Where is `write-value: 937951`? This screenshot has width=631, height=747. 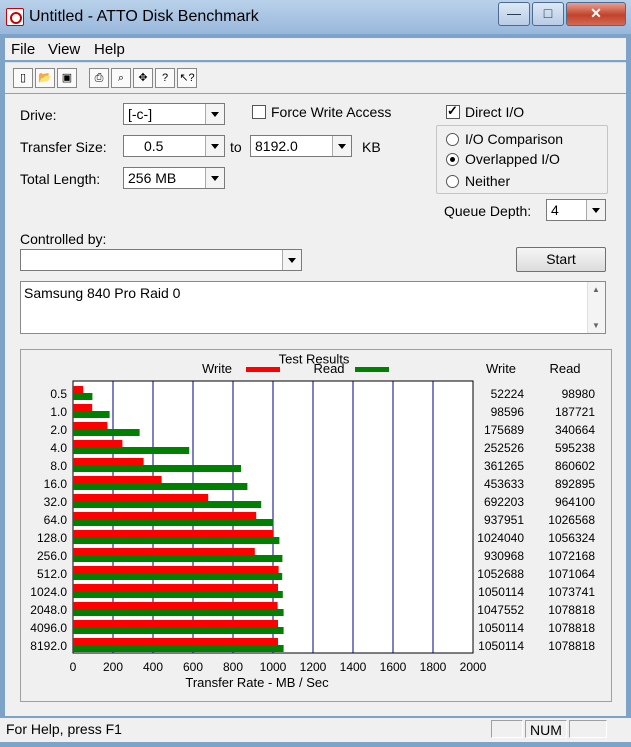 write-value: 937951 is located at coordinates (504, 520).